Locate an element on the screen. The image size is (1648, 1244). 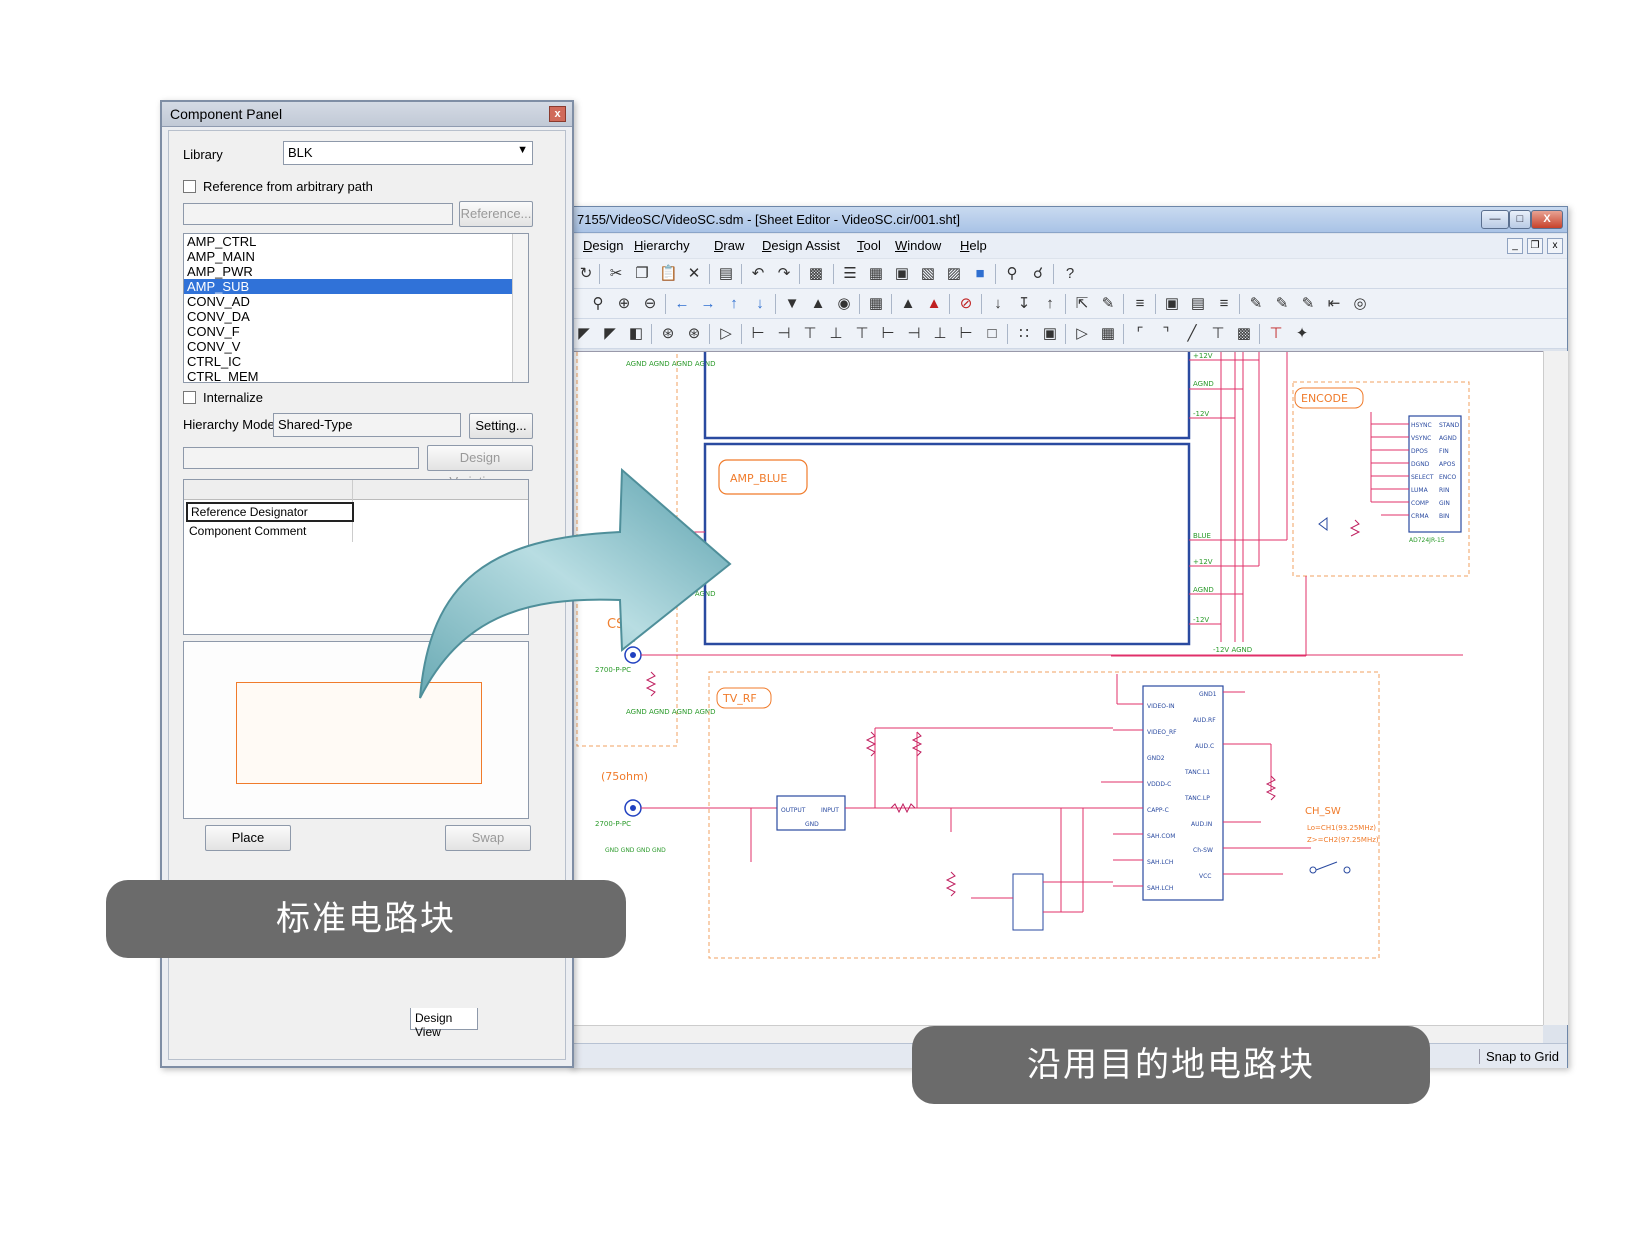
pop-icon: ▲ is located at coordinates (818, 304).